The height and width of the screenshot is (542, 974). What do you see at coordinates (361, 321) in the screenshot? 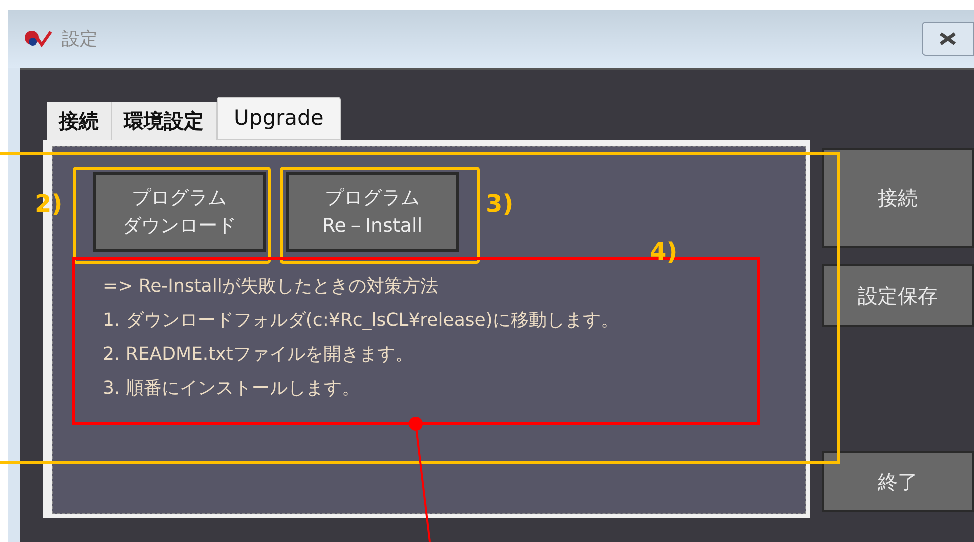
I see `instruction-text: 1. ダウンロードフォルダ(c:¥Rc_lsCL¥release)に移動します。` at bounding box center [361, 321].